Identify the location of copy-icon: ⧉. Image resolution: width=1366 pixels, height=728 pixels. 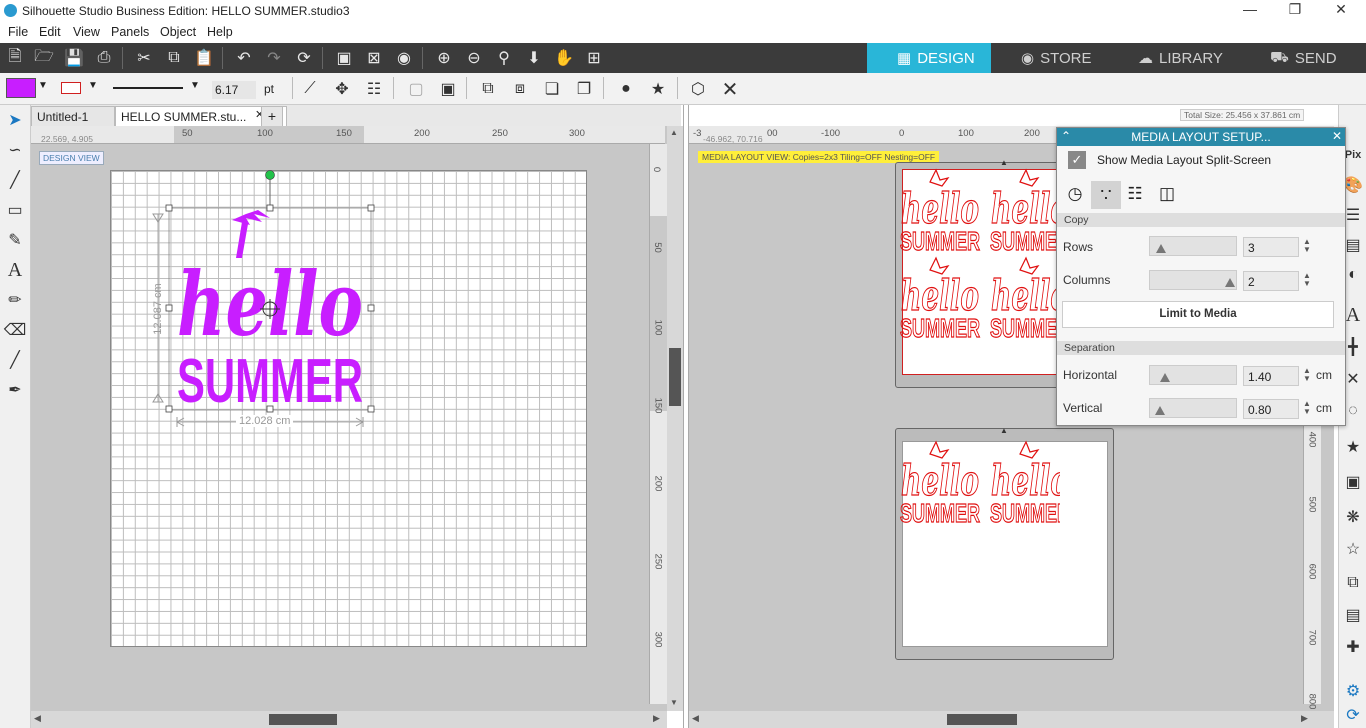
(174, 58).